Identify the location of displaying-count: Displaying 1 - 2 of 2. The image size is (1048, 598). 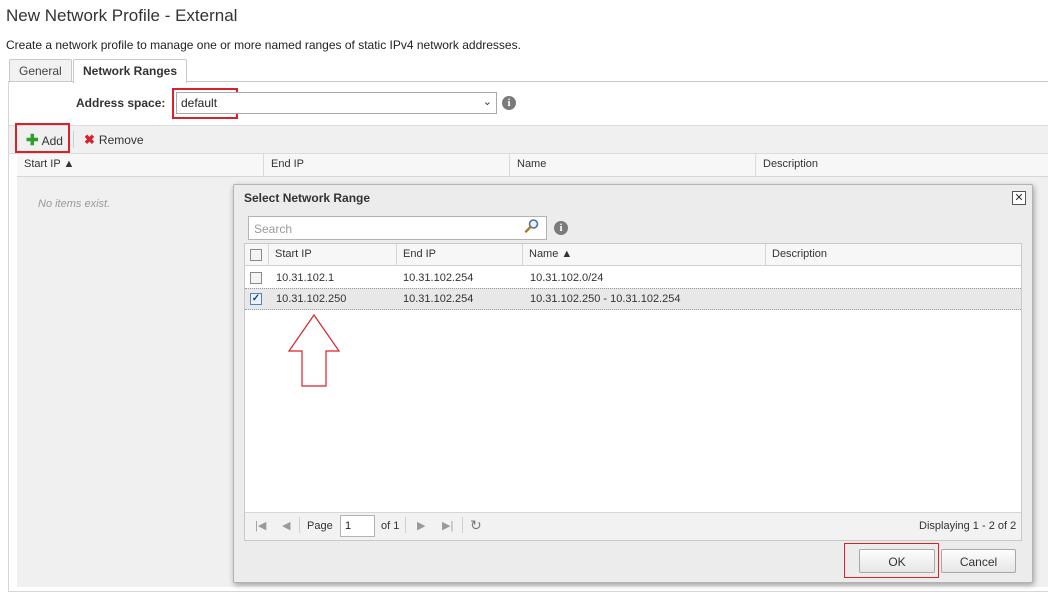
(968, 526).